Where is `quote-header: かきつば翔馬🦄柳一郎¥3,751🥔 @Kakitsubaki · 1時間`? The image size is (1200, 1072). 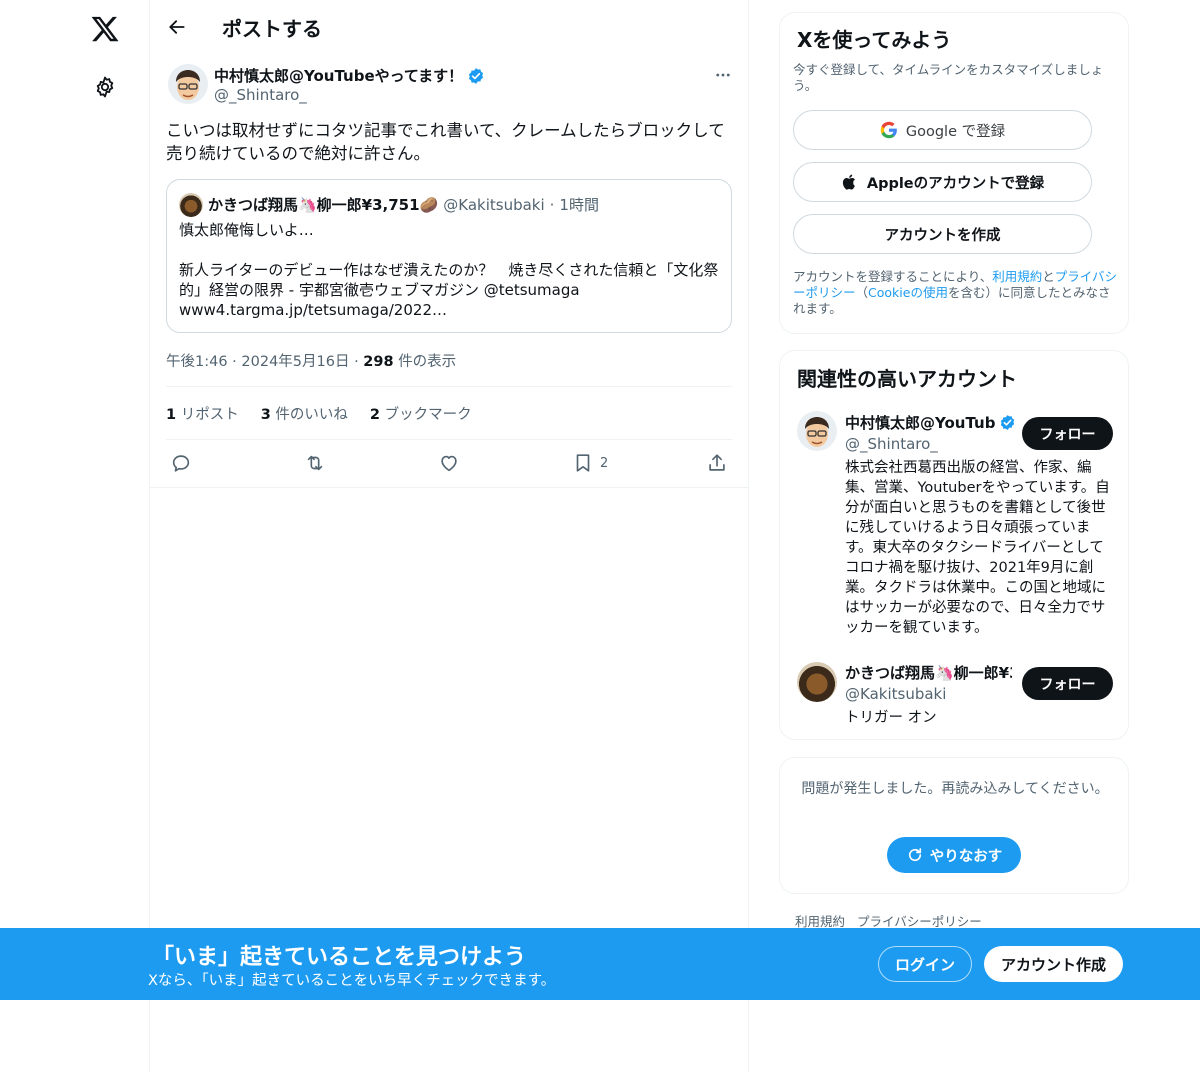
quote-header: かきつば翔馬🦄柳一郎¥3,751🥔 @Kakitsubaki · 1時間 is located at coordinates (403, 204).